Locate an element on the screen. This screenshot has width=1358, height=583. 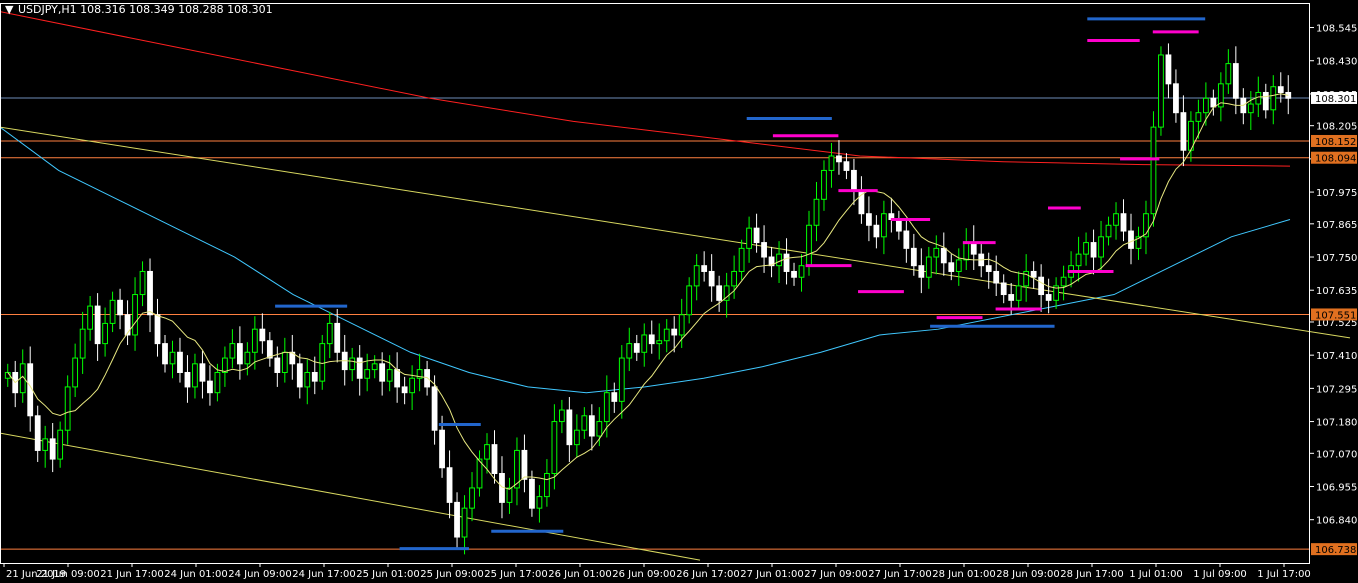
x-tick-label: 25 Jun 01:00 is located at coordinates (388, 574).